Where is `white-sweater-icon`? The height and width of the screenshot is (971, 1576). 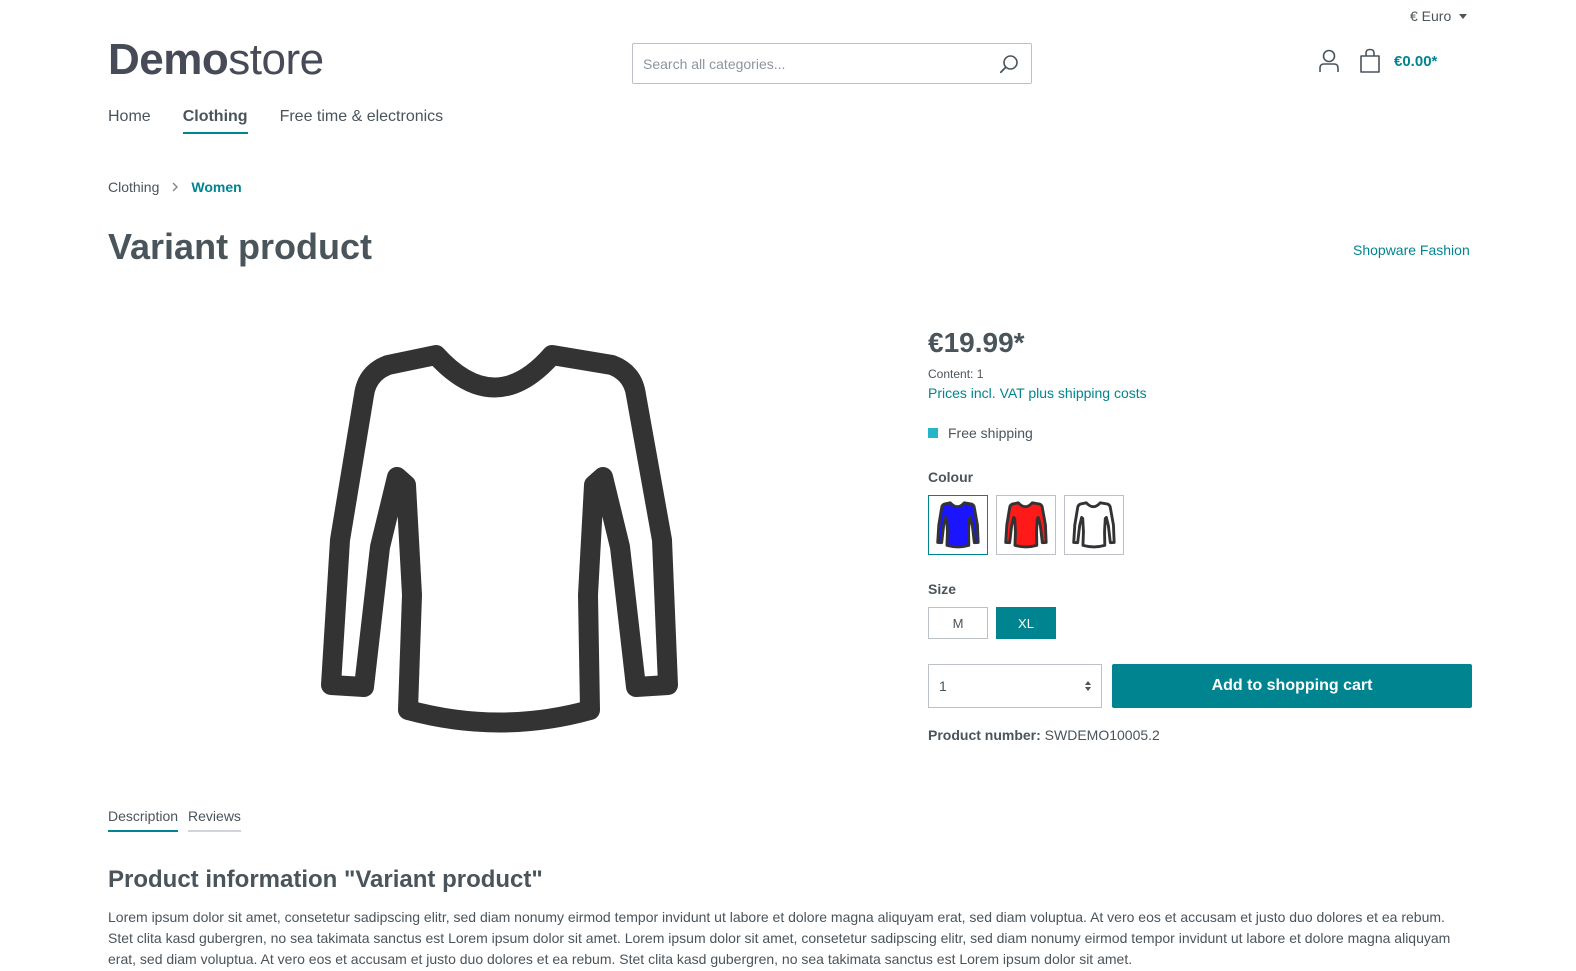
white-sweater-icon is located at coordinates (1094, 525).